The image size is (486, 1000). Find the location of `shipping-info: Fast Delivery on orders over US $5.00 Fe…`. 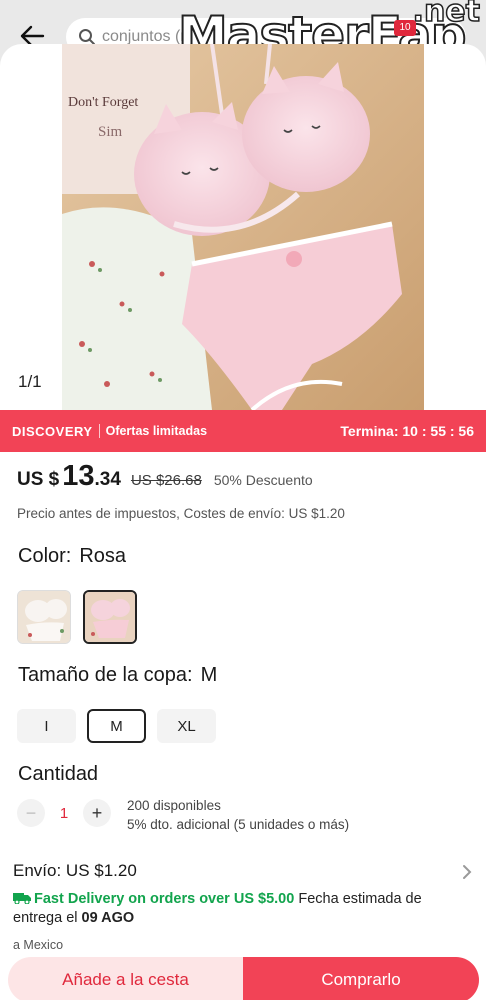

shipping-info: Fast Delivery on orders over US $5.00 Fe… is located at coordinates (219, 909).